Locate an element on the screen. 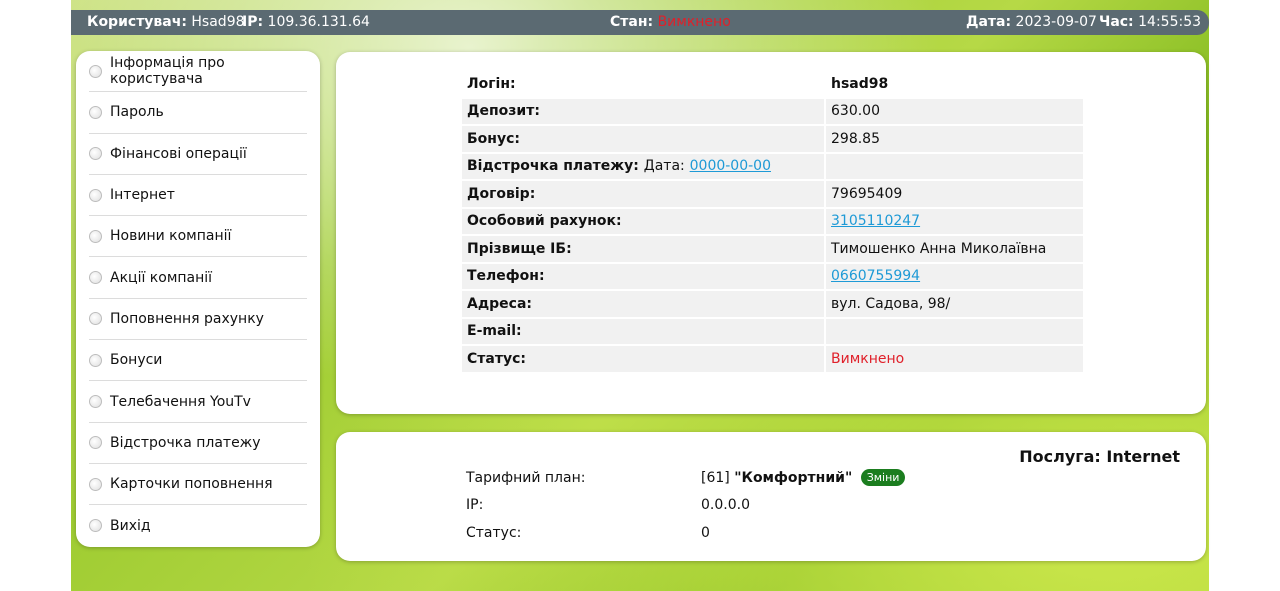  address-label: Адреса: is located at coordinates (643, 304).